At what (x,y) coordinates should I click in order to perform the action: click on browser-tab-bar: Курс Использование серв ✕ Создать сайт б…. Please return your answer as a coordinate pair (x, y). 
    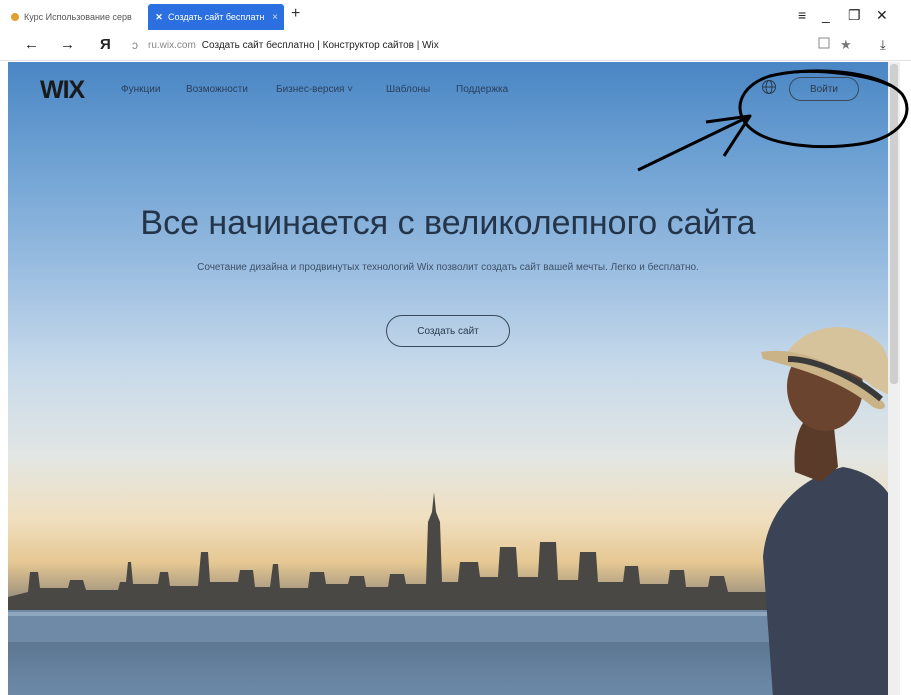
    Looking at the image, I should click on (455, 15).